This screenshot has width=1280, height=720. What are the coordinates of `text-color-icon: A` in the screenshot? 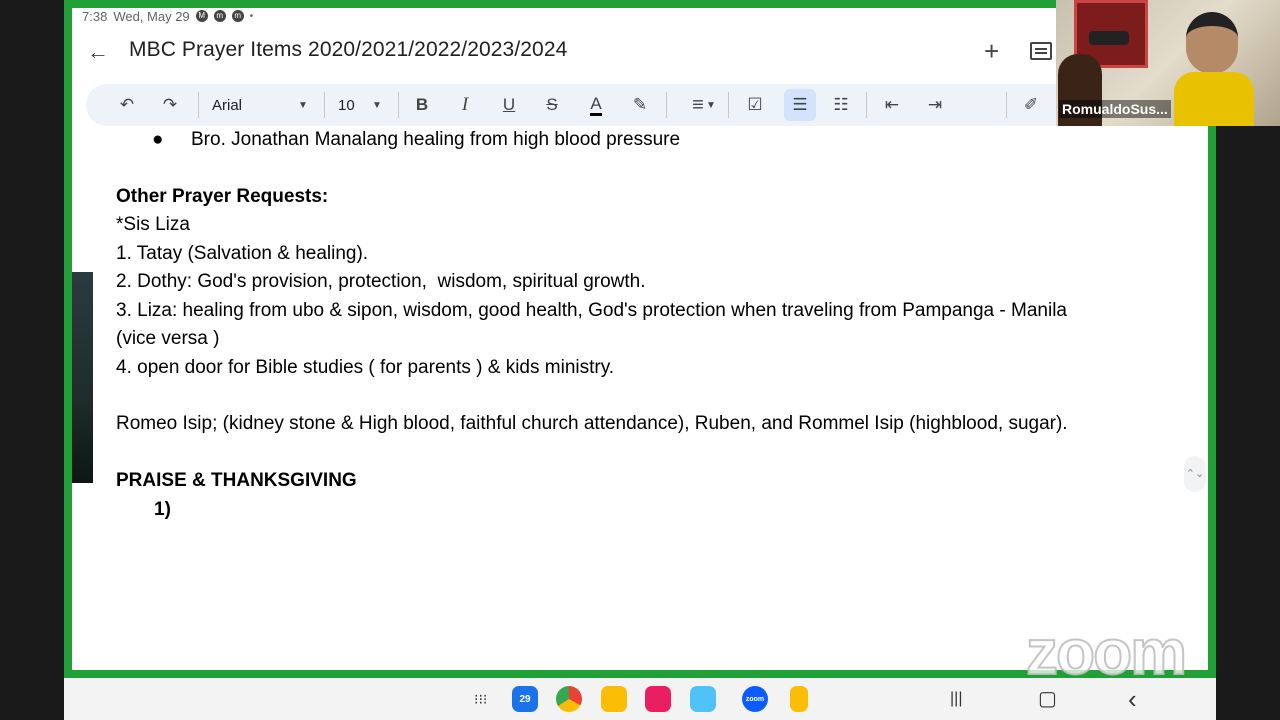 It's located at (596, 105).